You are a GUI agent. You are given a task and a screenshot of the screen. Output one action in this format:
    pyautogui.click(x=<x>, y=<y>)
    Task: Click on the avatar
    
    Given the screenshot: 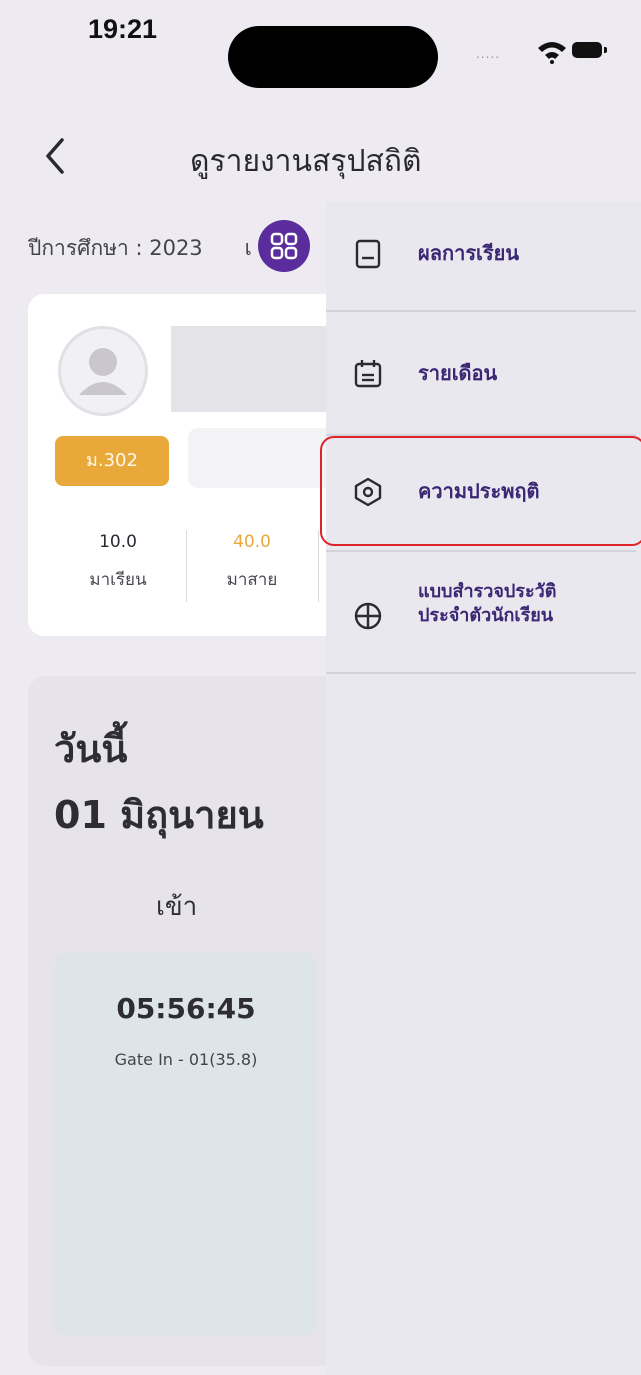 What is the action you would take?
    pyautogui.click(x=103, y=371)
    